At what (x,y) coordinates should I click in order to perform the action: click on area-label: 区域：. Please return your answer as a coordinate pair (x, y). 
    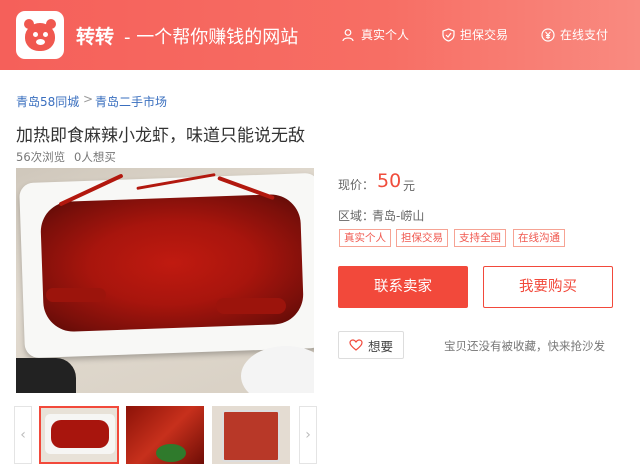
    Looking at the image, I should click on (356, 216).